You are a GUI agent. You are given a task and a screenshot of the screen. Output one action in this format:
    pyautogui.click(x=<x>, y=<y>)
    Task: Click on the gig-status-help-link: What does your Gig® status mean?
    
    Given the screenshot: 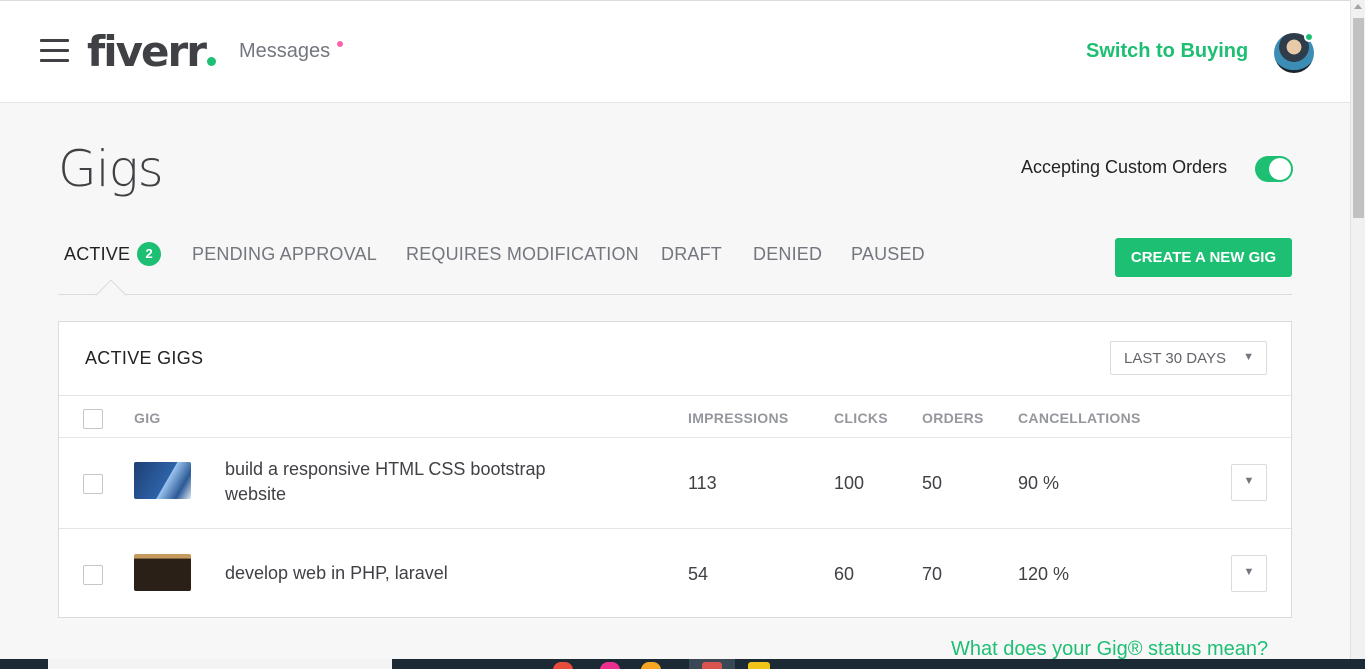 What is the action you would take?
    pyautogui.click(x=1109, y=649)
    